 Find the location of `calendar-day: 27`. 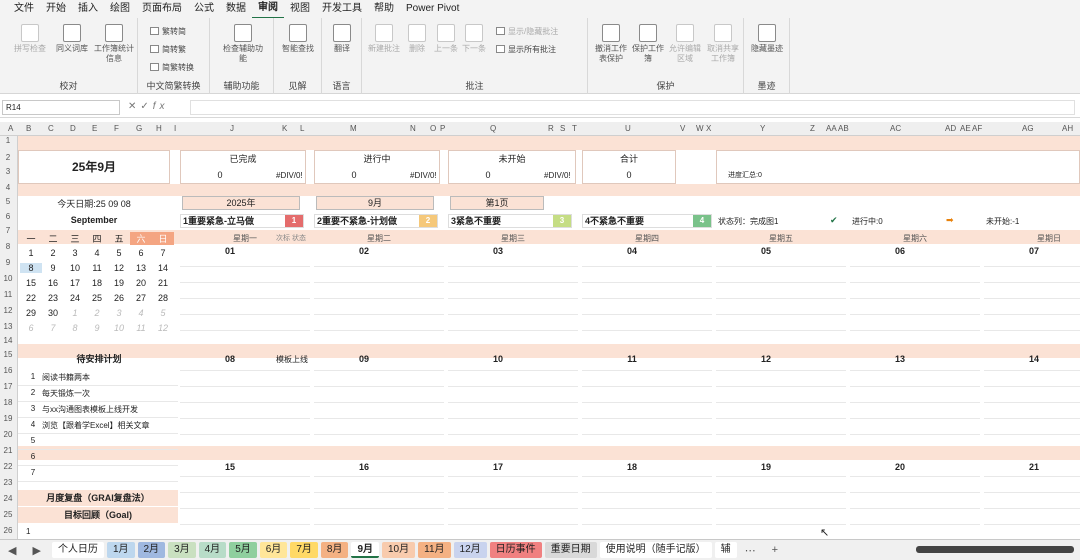

calendar-day: 27 is located at coordinates (141, 298).